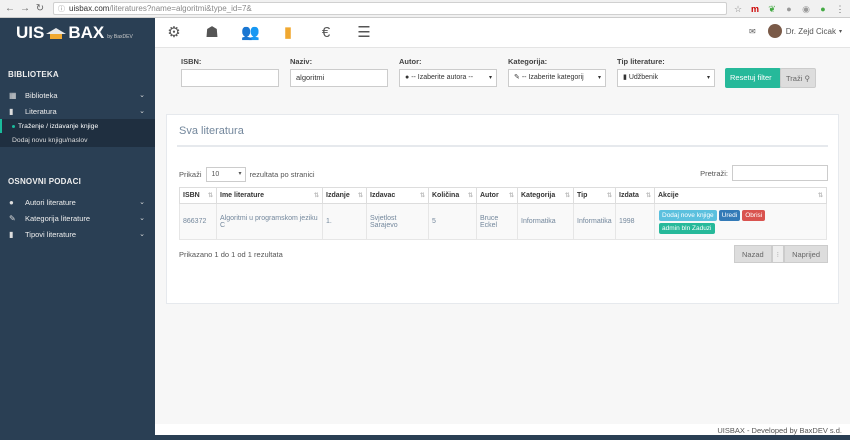 The width and height of the screenshot is (850, 440). I want to click on col-autor: Autor ⇅, so click(497, 195).